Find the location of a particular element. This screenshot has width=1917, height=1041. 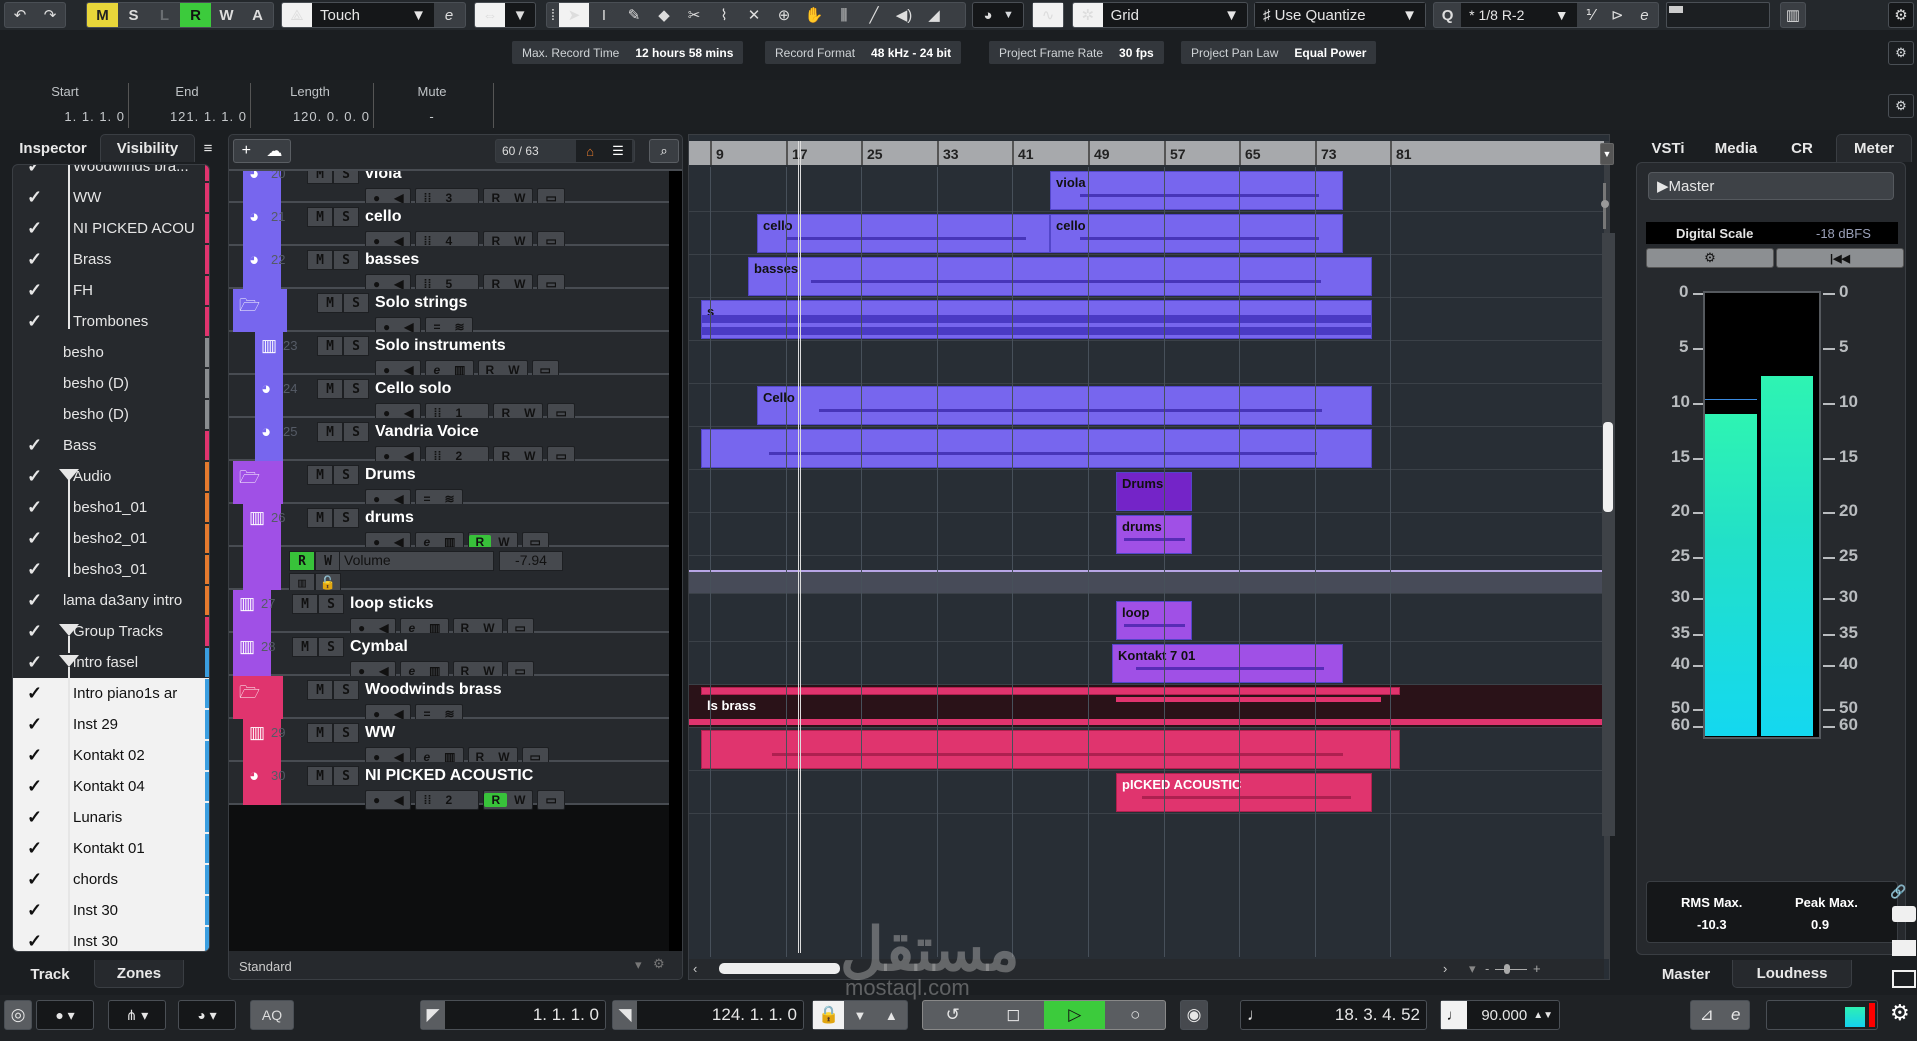

track-name: Drums is located at coordinates (390, 475).